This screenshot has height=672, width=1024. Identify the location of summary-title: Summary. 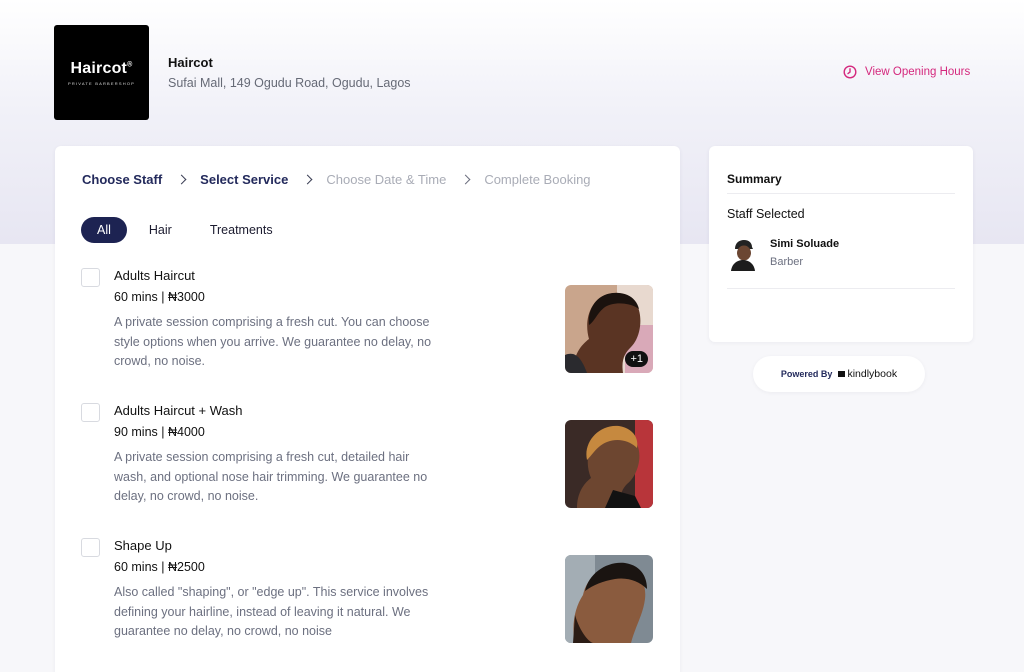
(754, 179).